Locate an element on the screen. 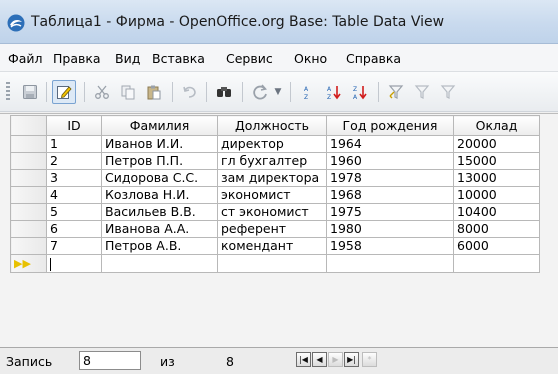  new-cell-salary is located at coordinates (496, 263).